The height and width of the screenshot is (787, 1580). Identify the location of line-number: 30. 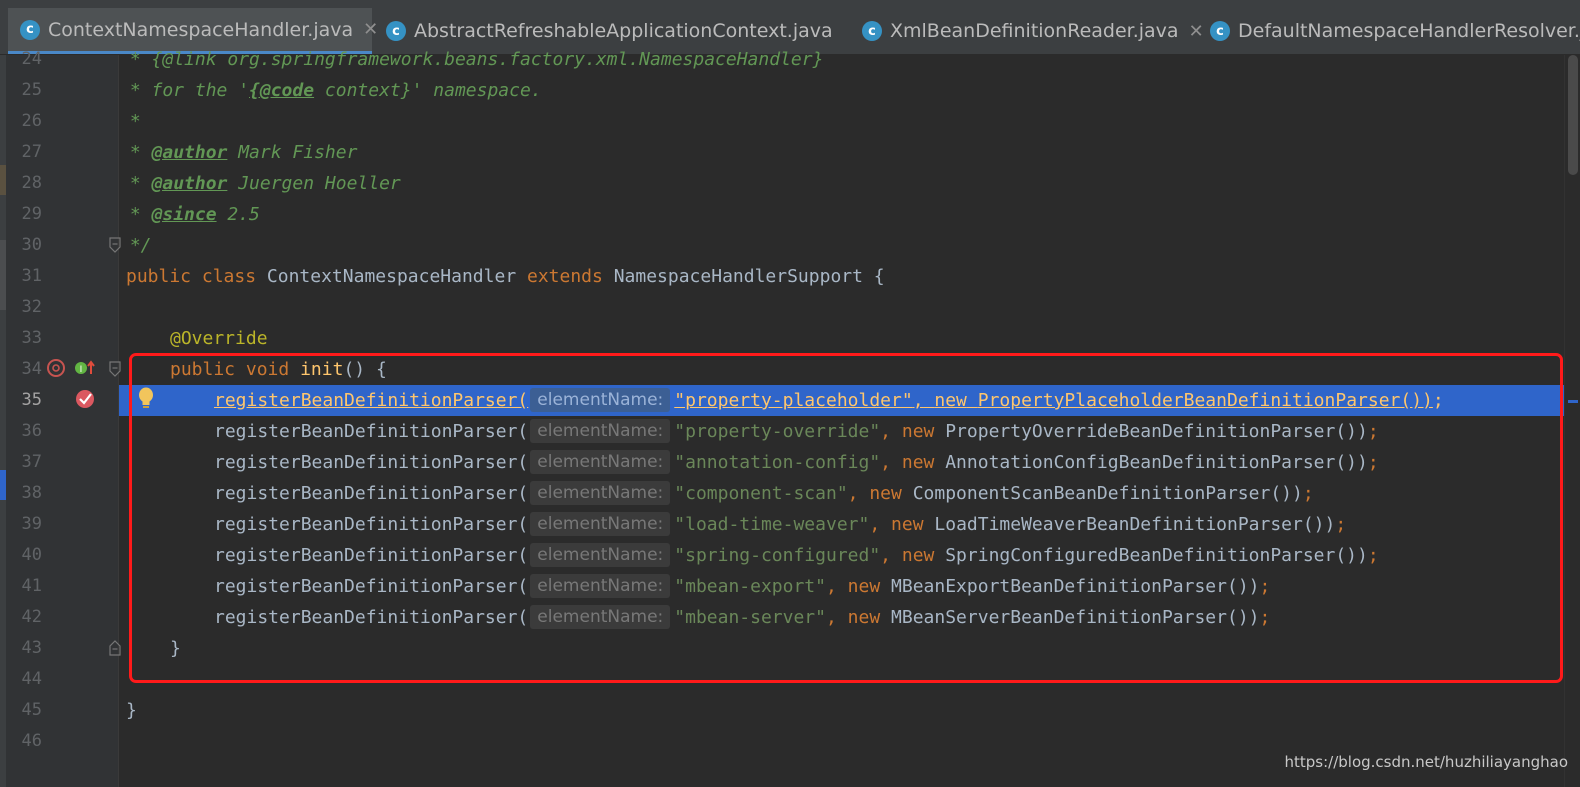
(31, 245).